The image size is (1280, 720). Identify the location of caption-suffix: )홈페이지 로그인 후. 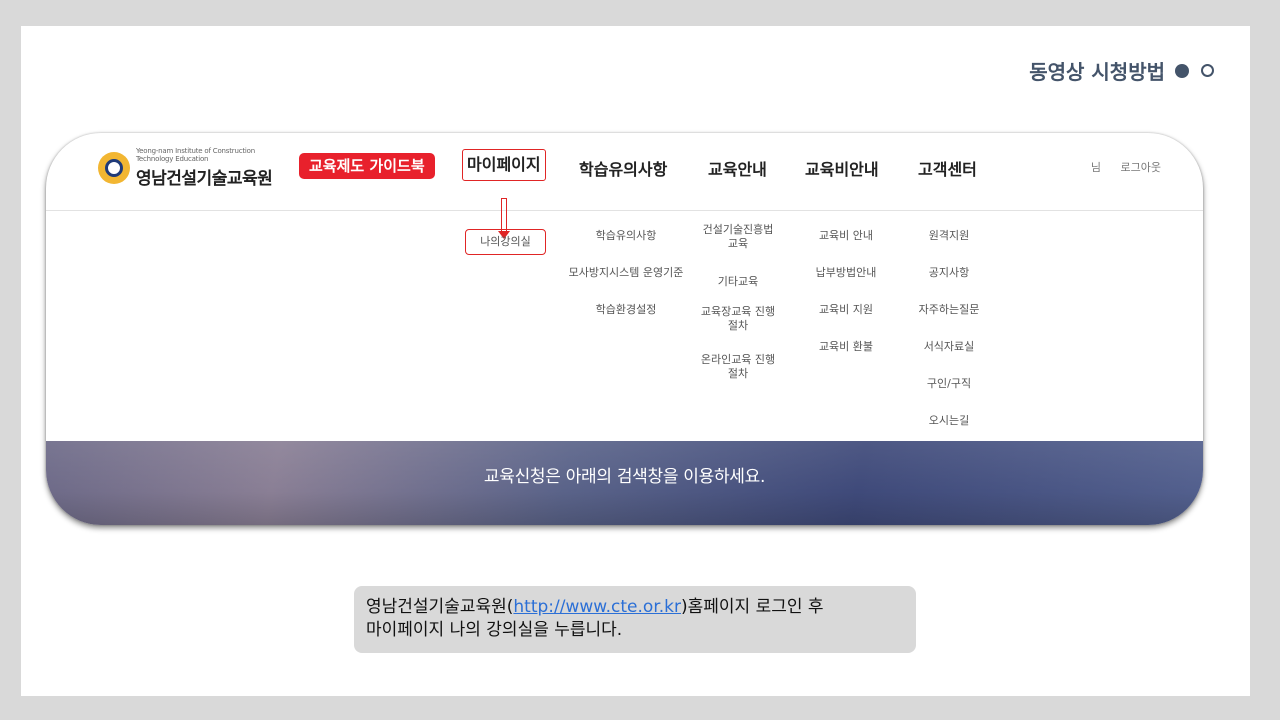
(752, 607).